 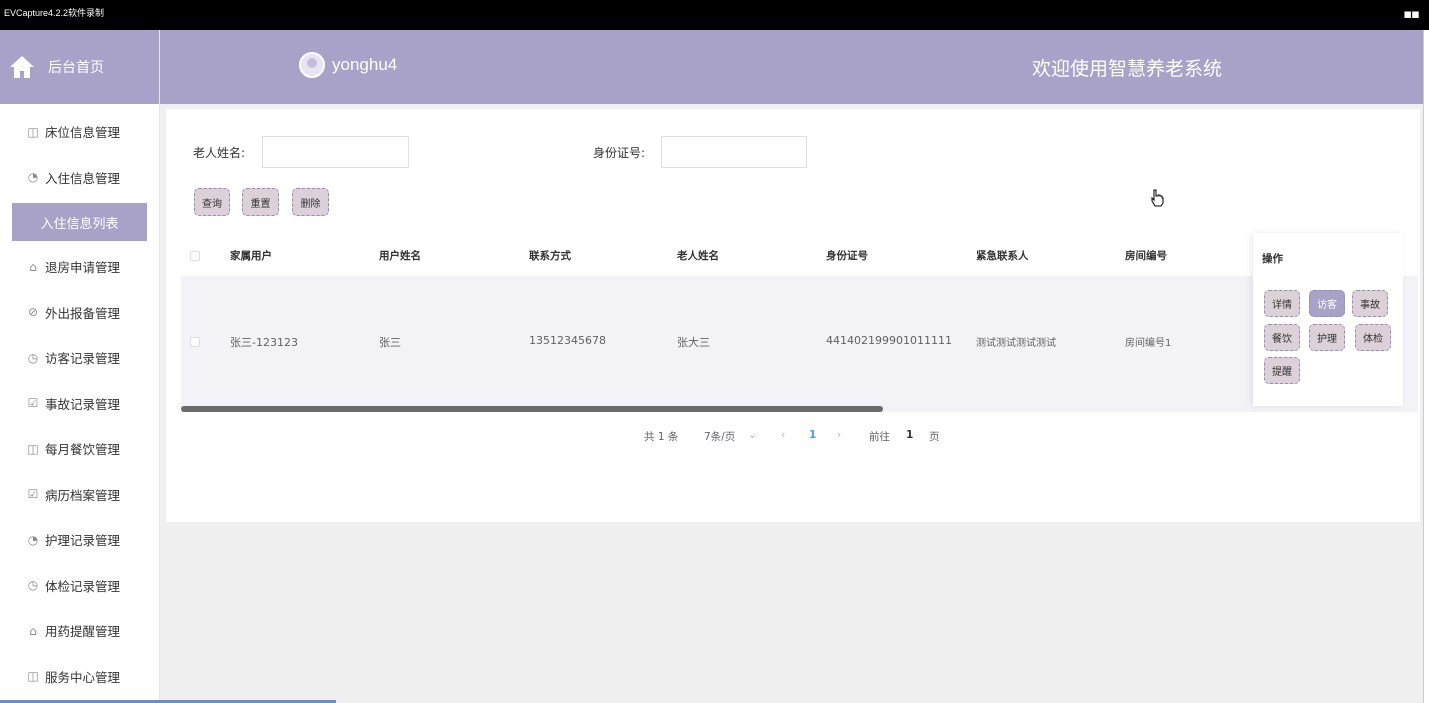 I want to click on sidebar-subitem-checkin-list: 入住信息列表, so click(x=79, y=222).